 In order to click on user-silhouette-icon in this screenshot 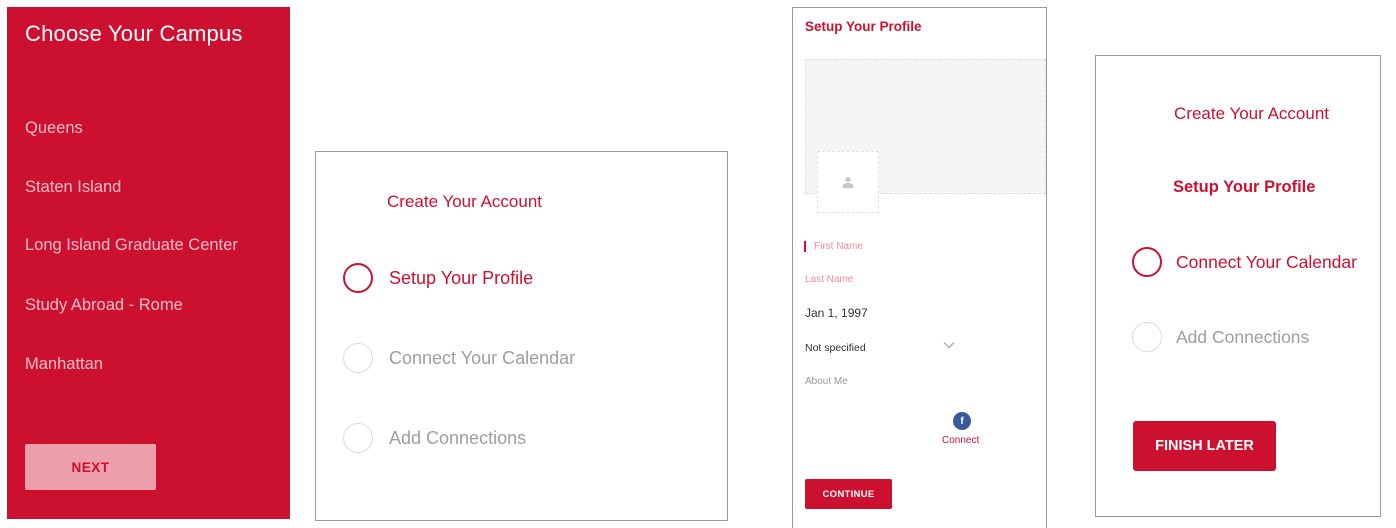, I will do `click(848, 182)`.